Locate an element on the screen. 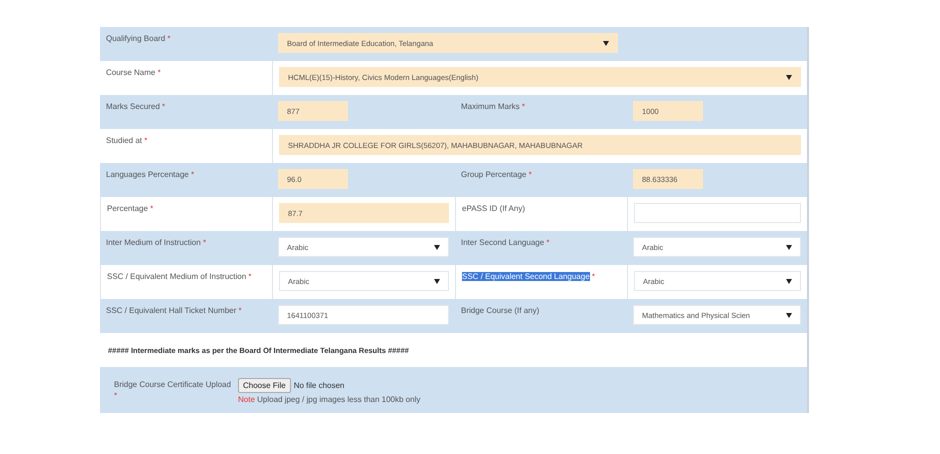 Image resolution: width=940 pixels, height=454 pixels. field-label: Marks Secured is located at coordinates (133, 106).